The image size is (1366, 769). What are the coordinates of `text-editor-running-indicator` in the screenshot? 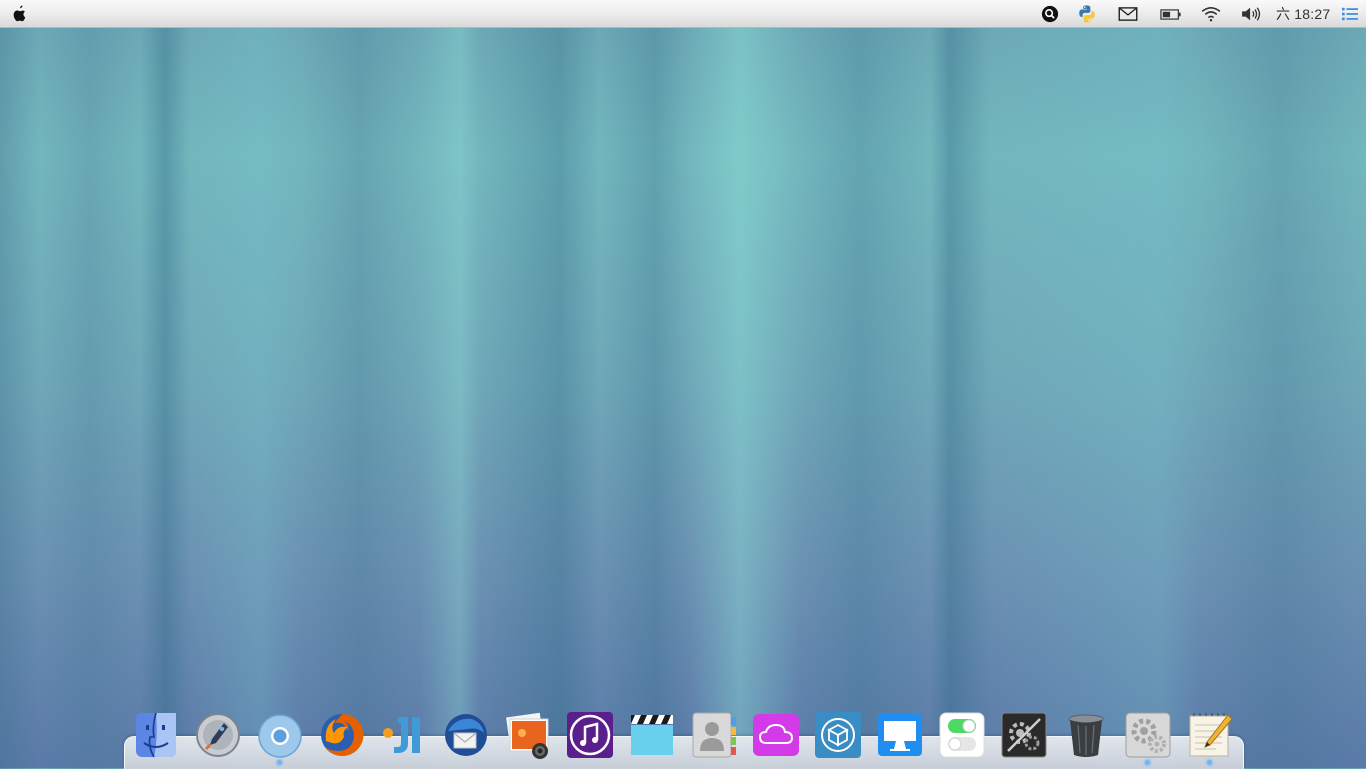 It's located at (1209, 762).